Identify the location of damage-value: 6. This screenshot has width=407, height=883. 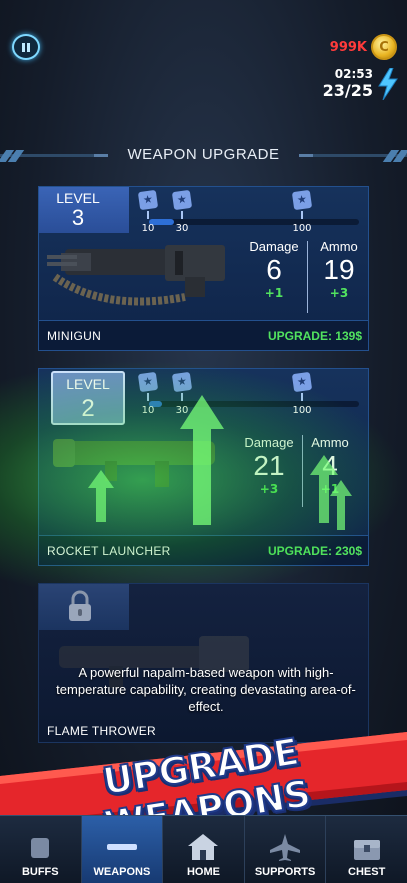
(274, 269).